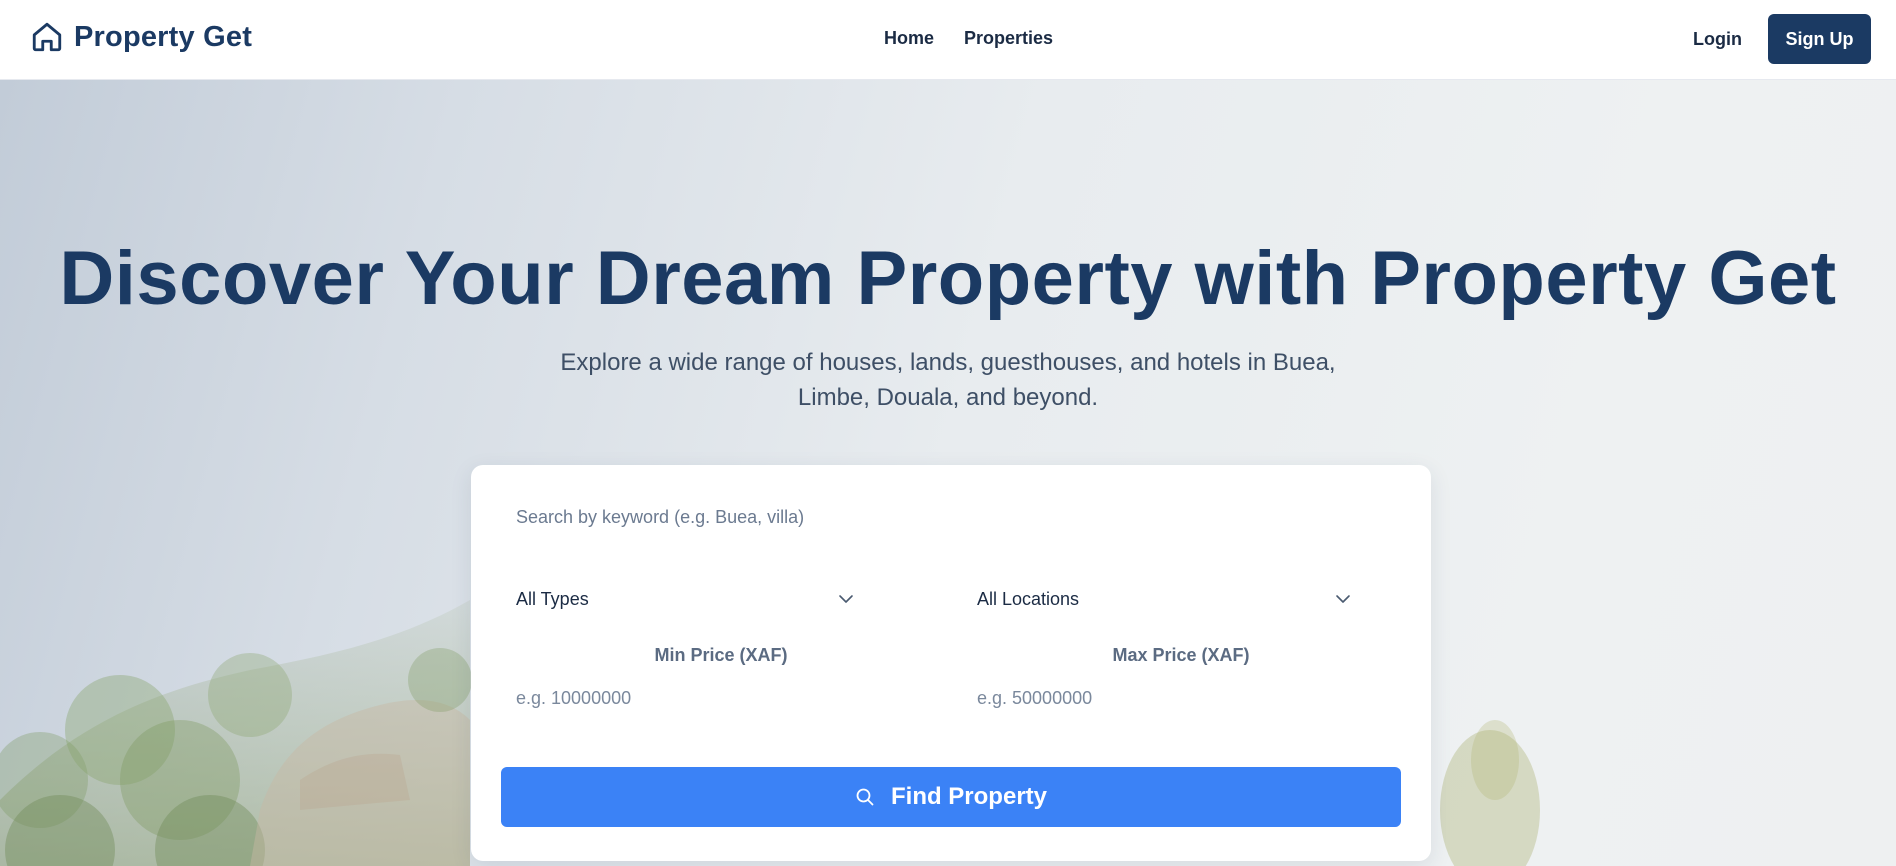 This screenshot has width=1896, height=866. Describe the element at coordinates (685, 599) in the screenshot. I see `property-type-select: All Types` at that location.